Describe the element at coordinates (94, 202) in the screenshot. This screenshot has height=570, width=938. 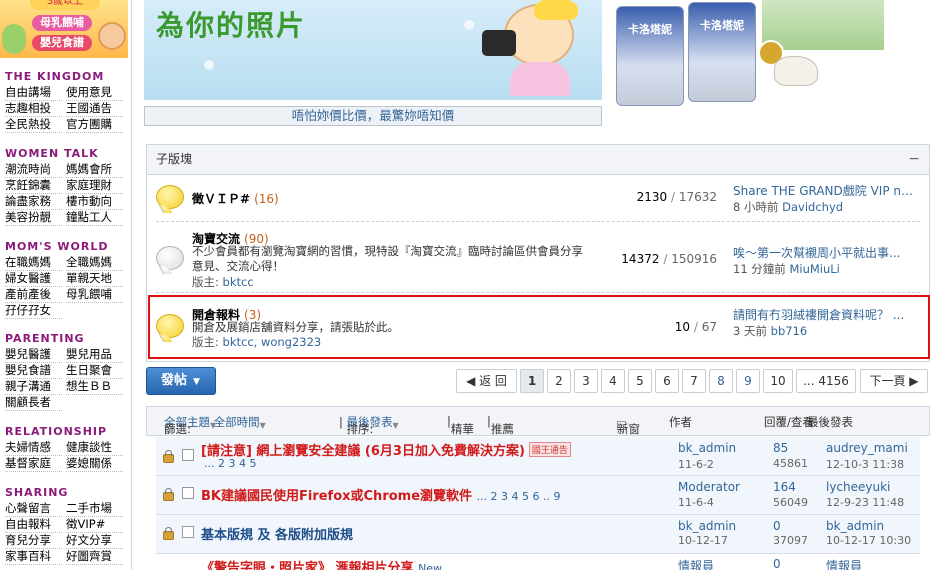
I see `sidebar-link: 樓市動向` at that location.